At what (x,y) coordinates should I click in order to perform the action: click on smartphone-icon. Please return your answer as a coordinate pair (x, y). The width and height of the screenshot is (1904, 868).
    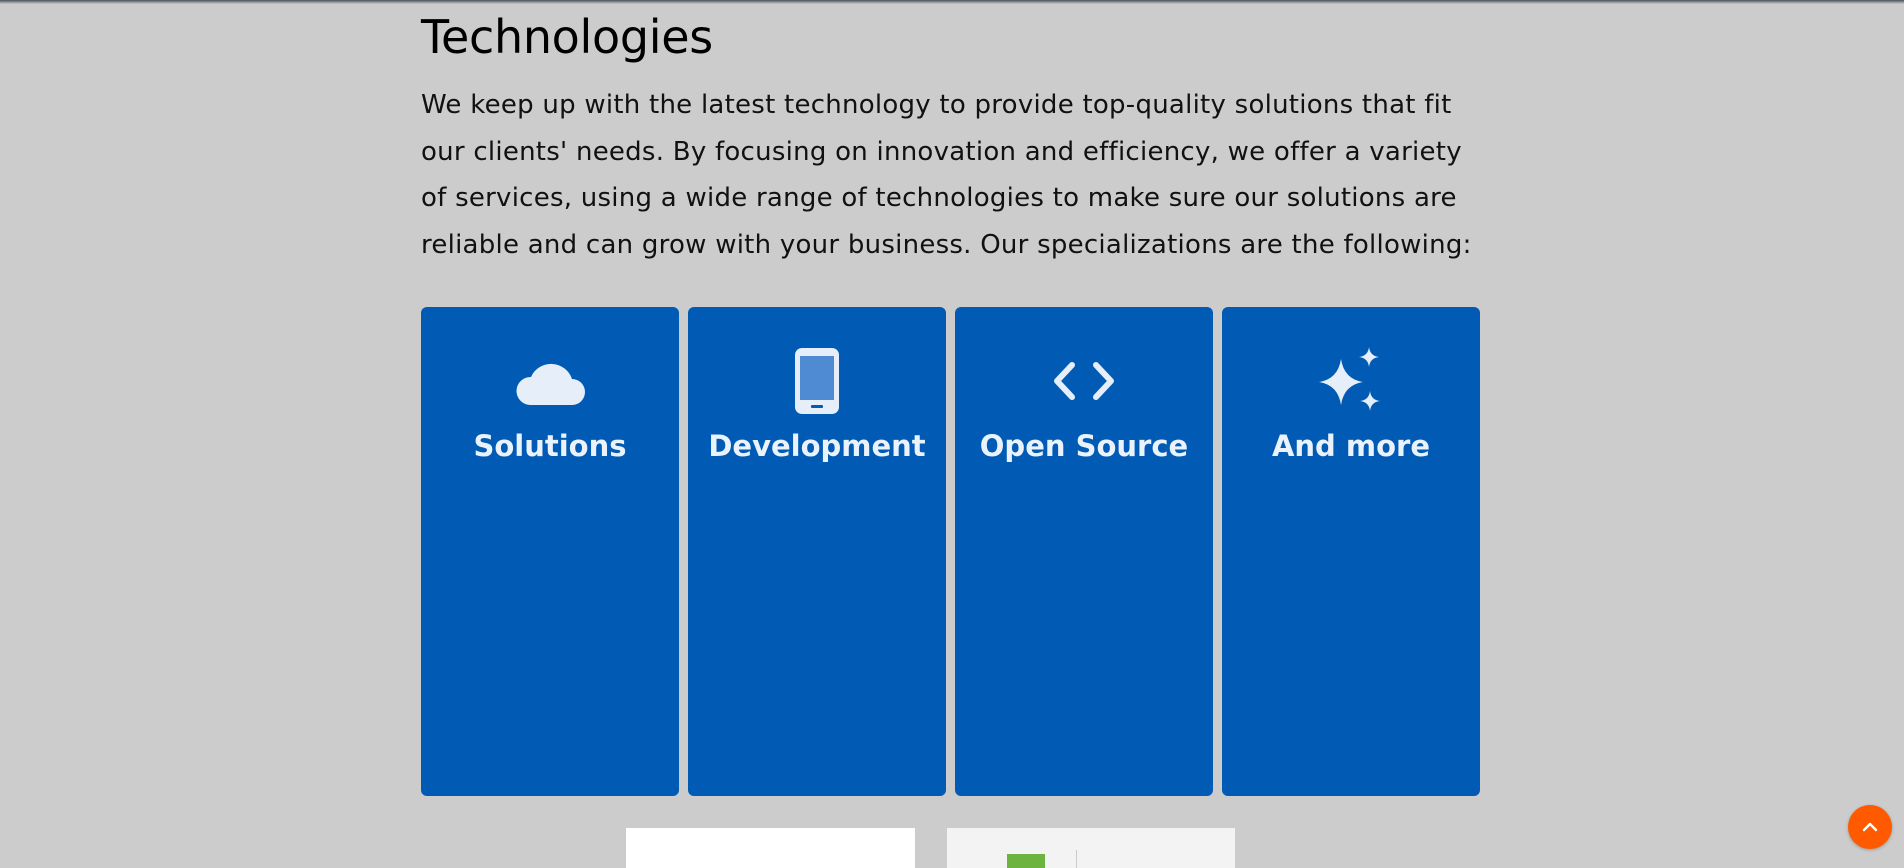
    Looking at the image, I should click on (817, 381).